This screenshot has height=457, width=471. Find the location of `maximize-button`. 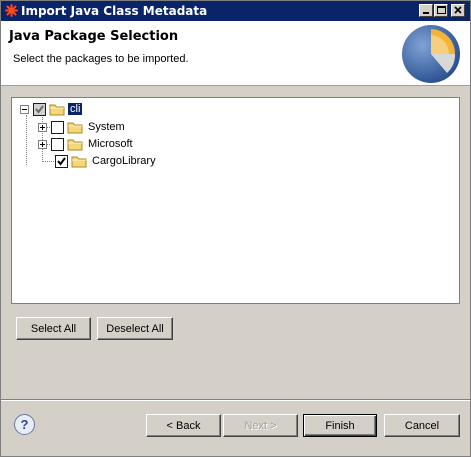

maximize-button is located at coordinates (441, 10).